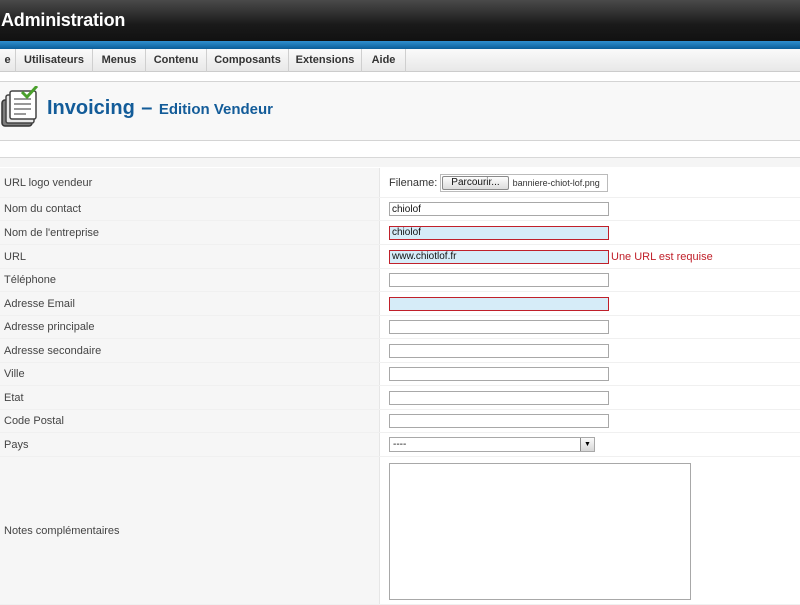 The height and width of the screenshot is (605, 800). I want to click on row-email: Adresse Email, so click(400, 304).